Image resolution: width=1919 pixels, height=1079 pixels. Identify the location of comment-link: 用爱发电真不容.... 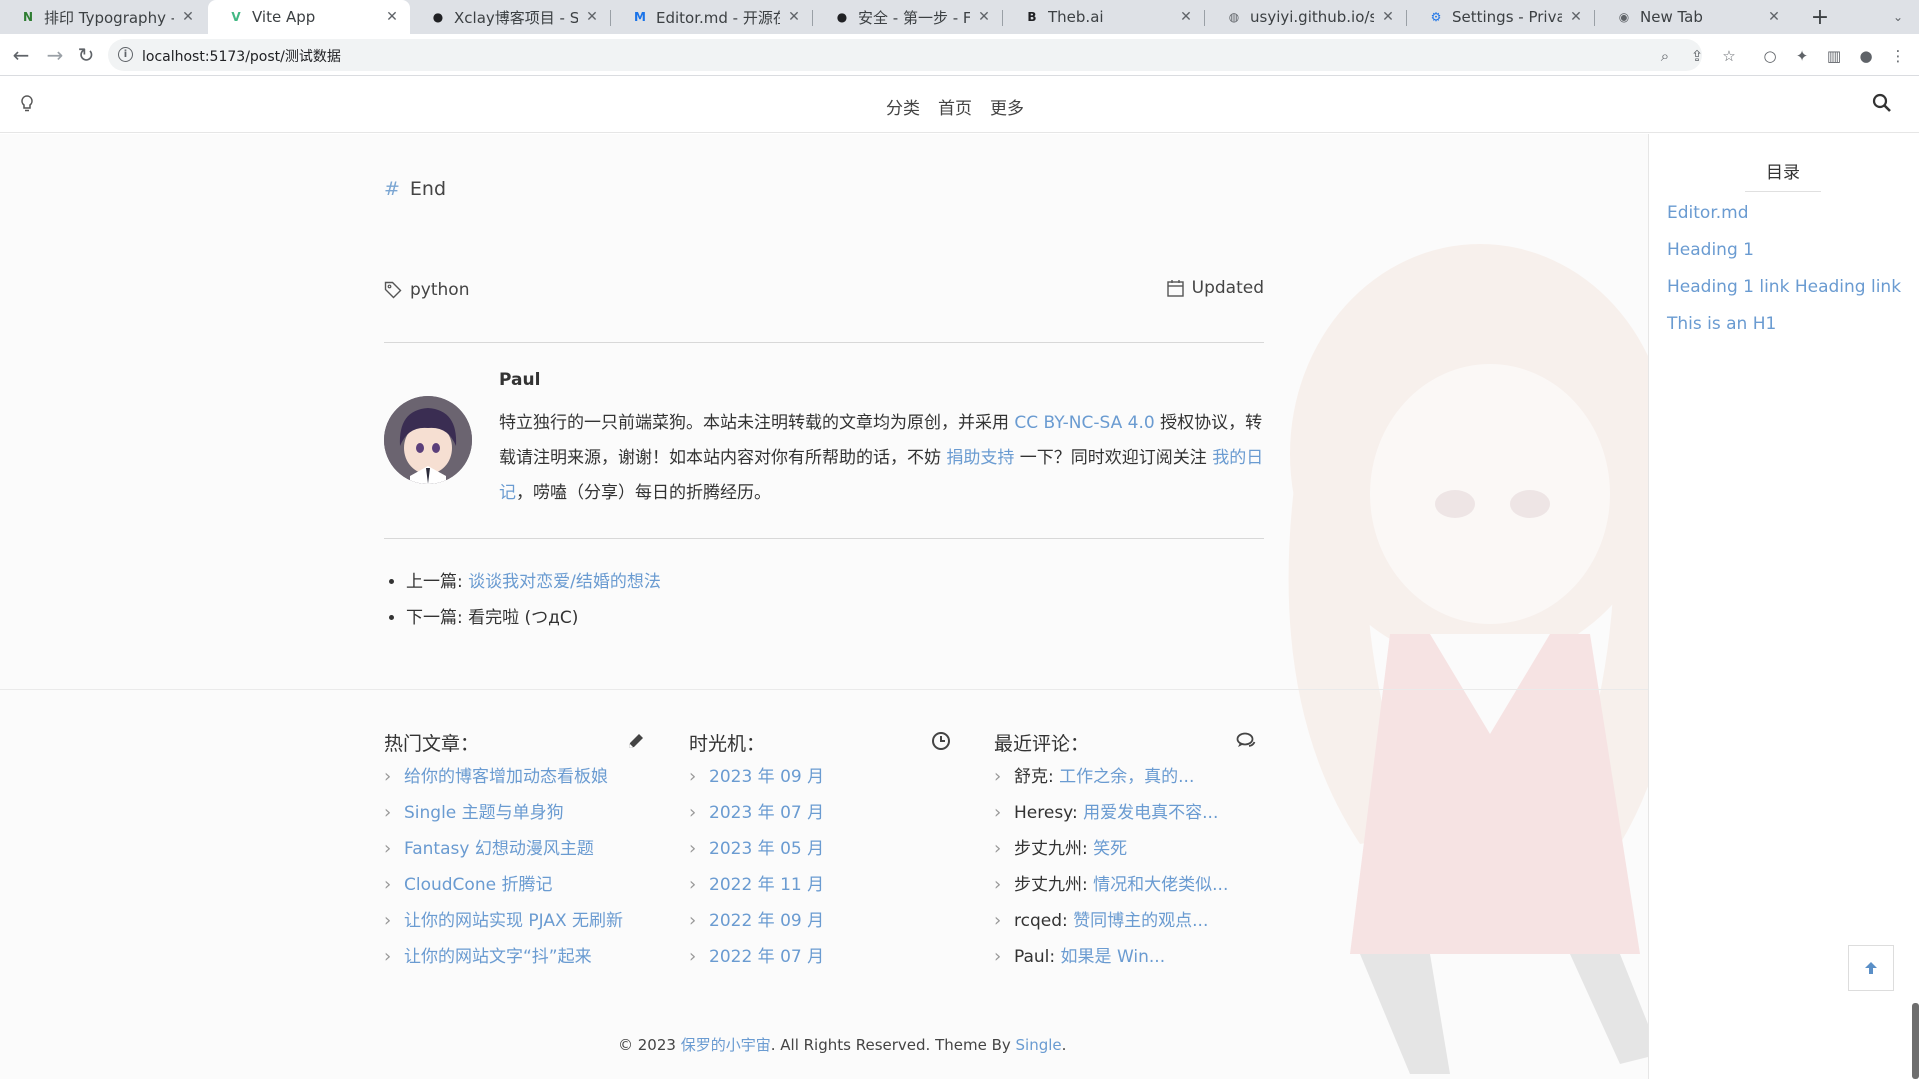
(1150, 813).